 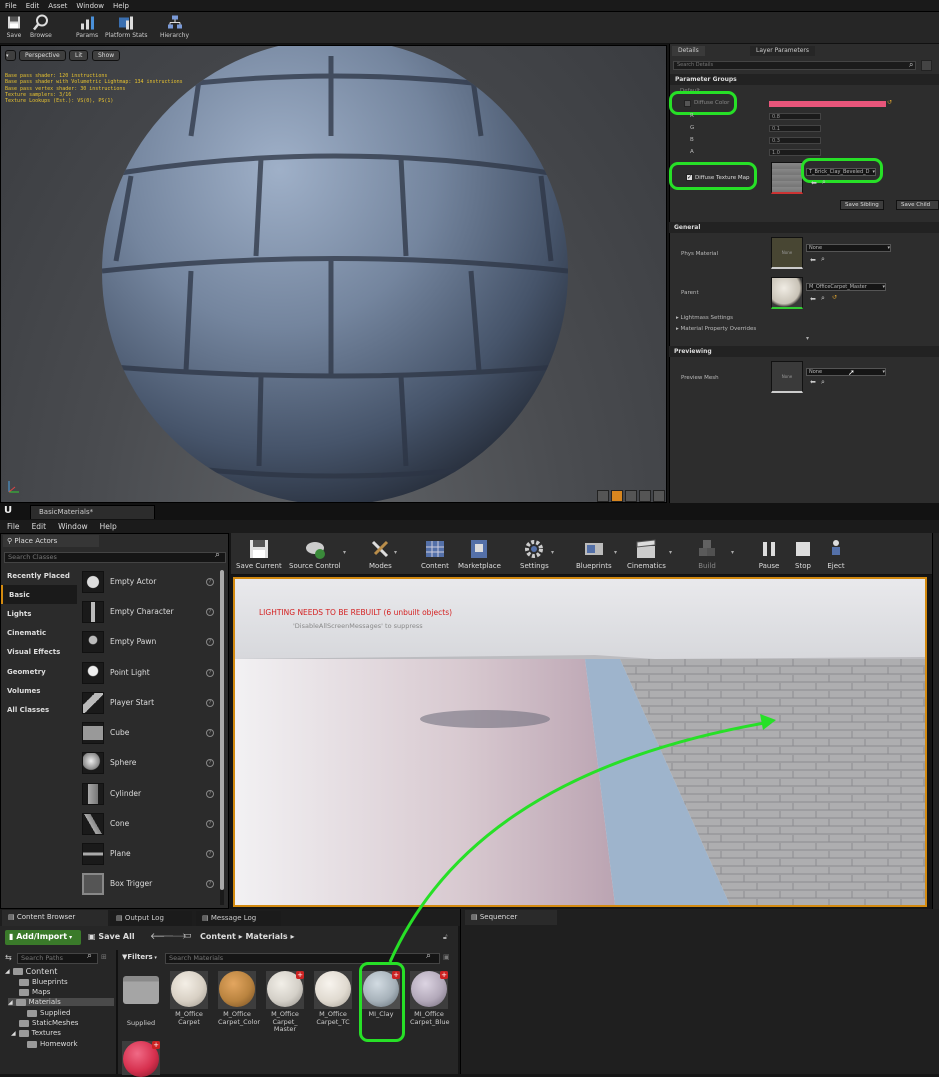 What do you see at coordinates (148, 611) in the screenshot?
I see `actor-empty-character: Empty Character?` at bounding box center [148, 611].